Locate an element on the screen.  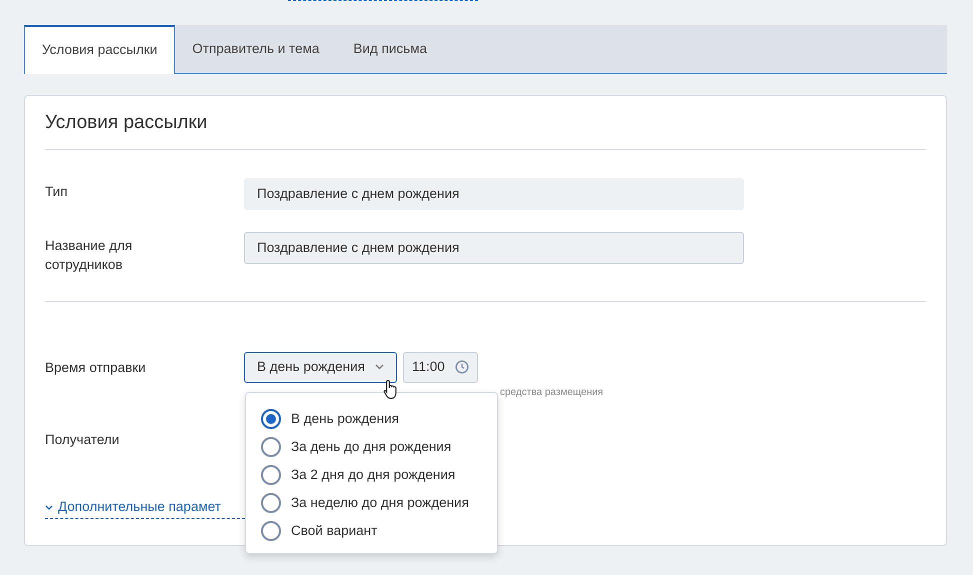
dropdown-option: В день рождения is located at coordinates (371, 419).